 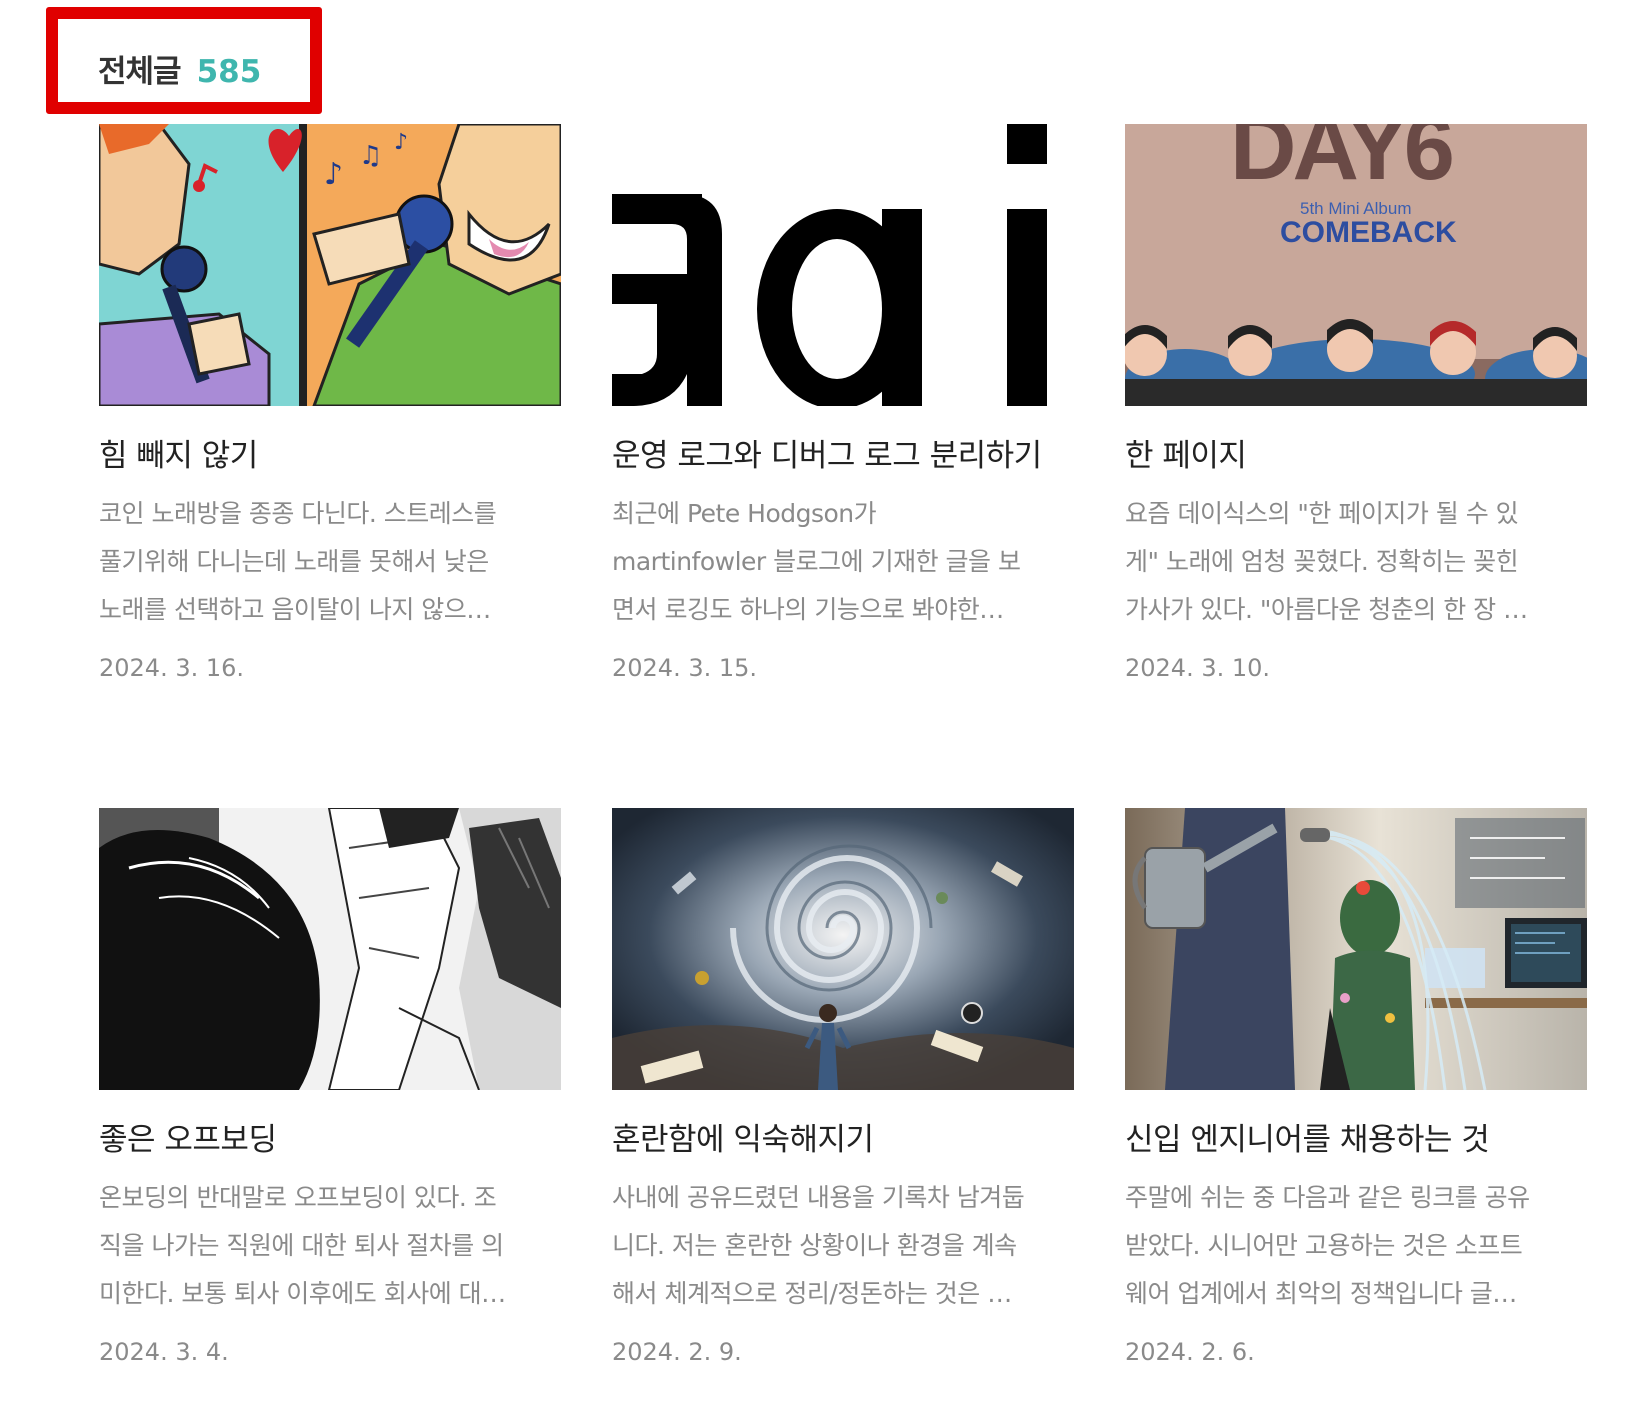 I want to click on post-summary-line: 코인 노래방을 종종 다닌다. 스트레스를, so click(x=298, y=513).